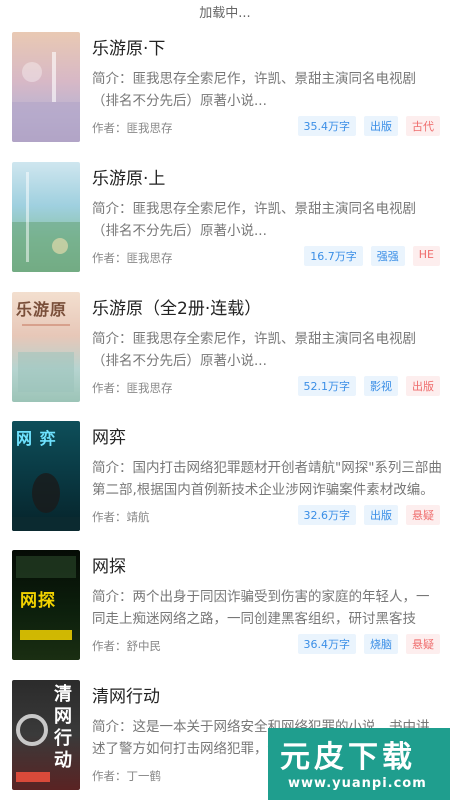 This screenshot has width=450, height=806. What do you see at coordinates (333, 256) in the screenshot?
I see `word-count-tag: 16.7万字` at bounding box center [333, 256].